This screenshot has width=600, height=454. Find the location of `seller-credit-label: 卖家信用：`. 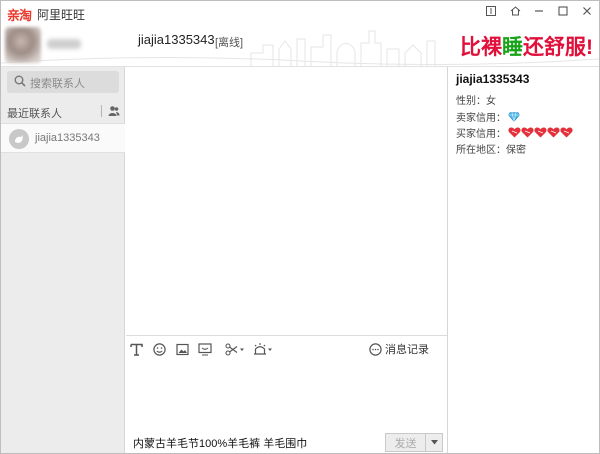

seller-credit-label: 卖家信用： is located at coordinates (481, 118).